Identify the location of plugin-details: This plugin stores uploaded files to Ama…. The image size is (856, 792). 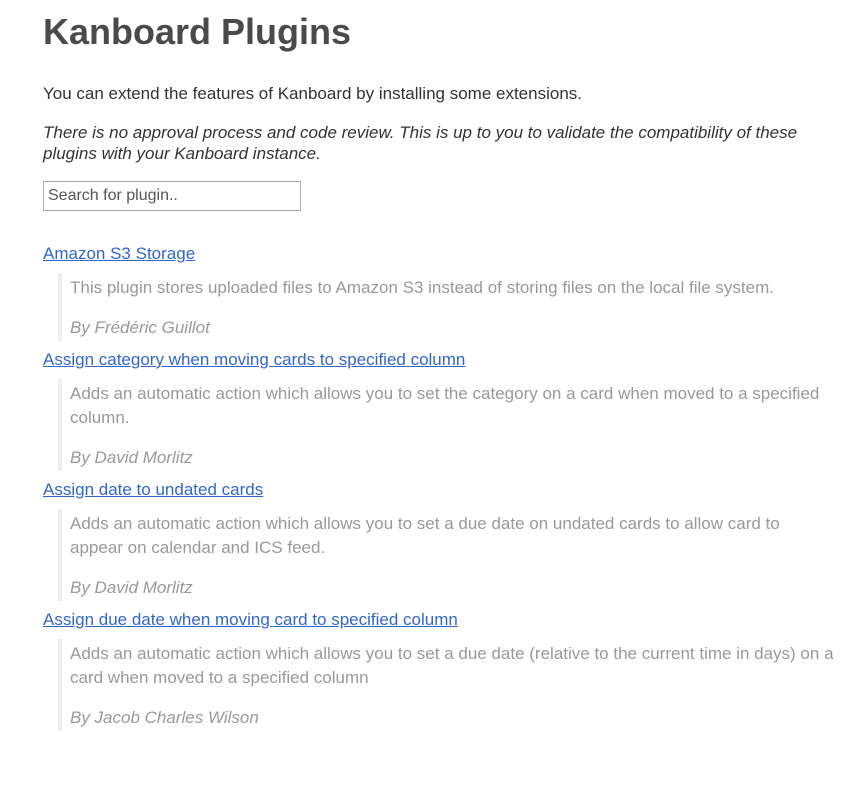
(447, 307).